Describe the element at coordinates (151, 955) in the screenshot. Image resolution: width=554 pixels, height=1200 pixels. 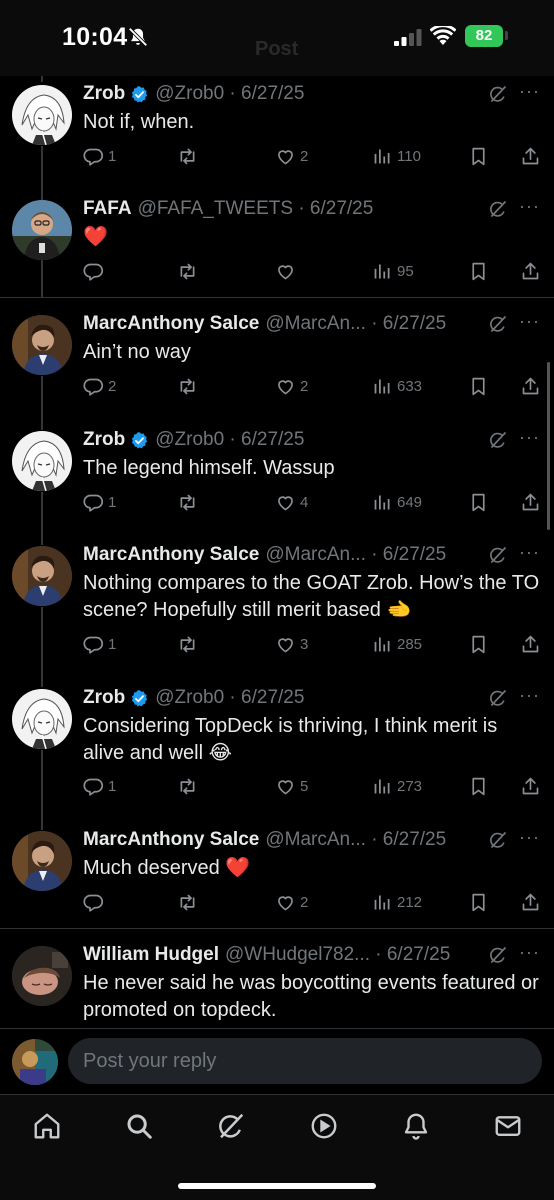
I see `display-name: William Hudgel` at that location.